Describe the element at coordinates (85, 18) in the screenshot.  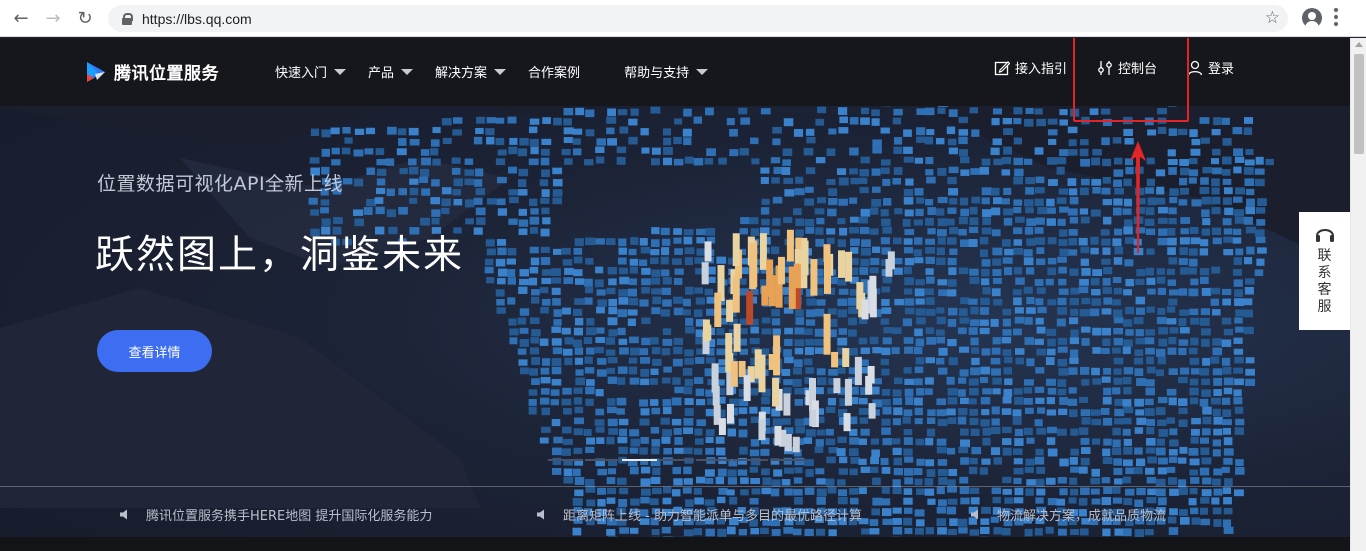
I see `reload-icon: ↻` at that location.